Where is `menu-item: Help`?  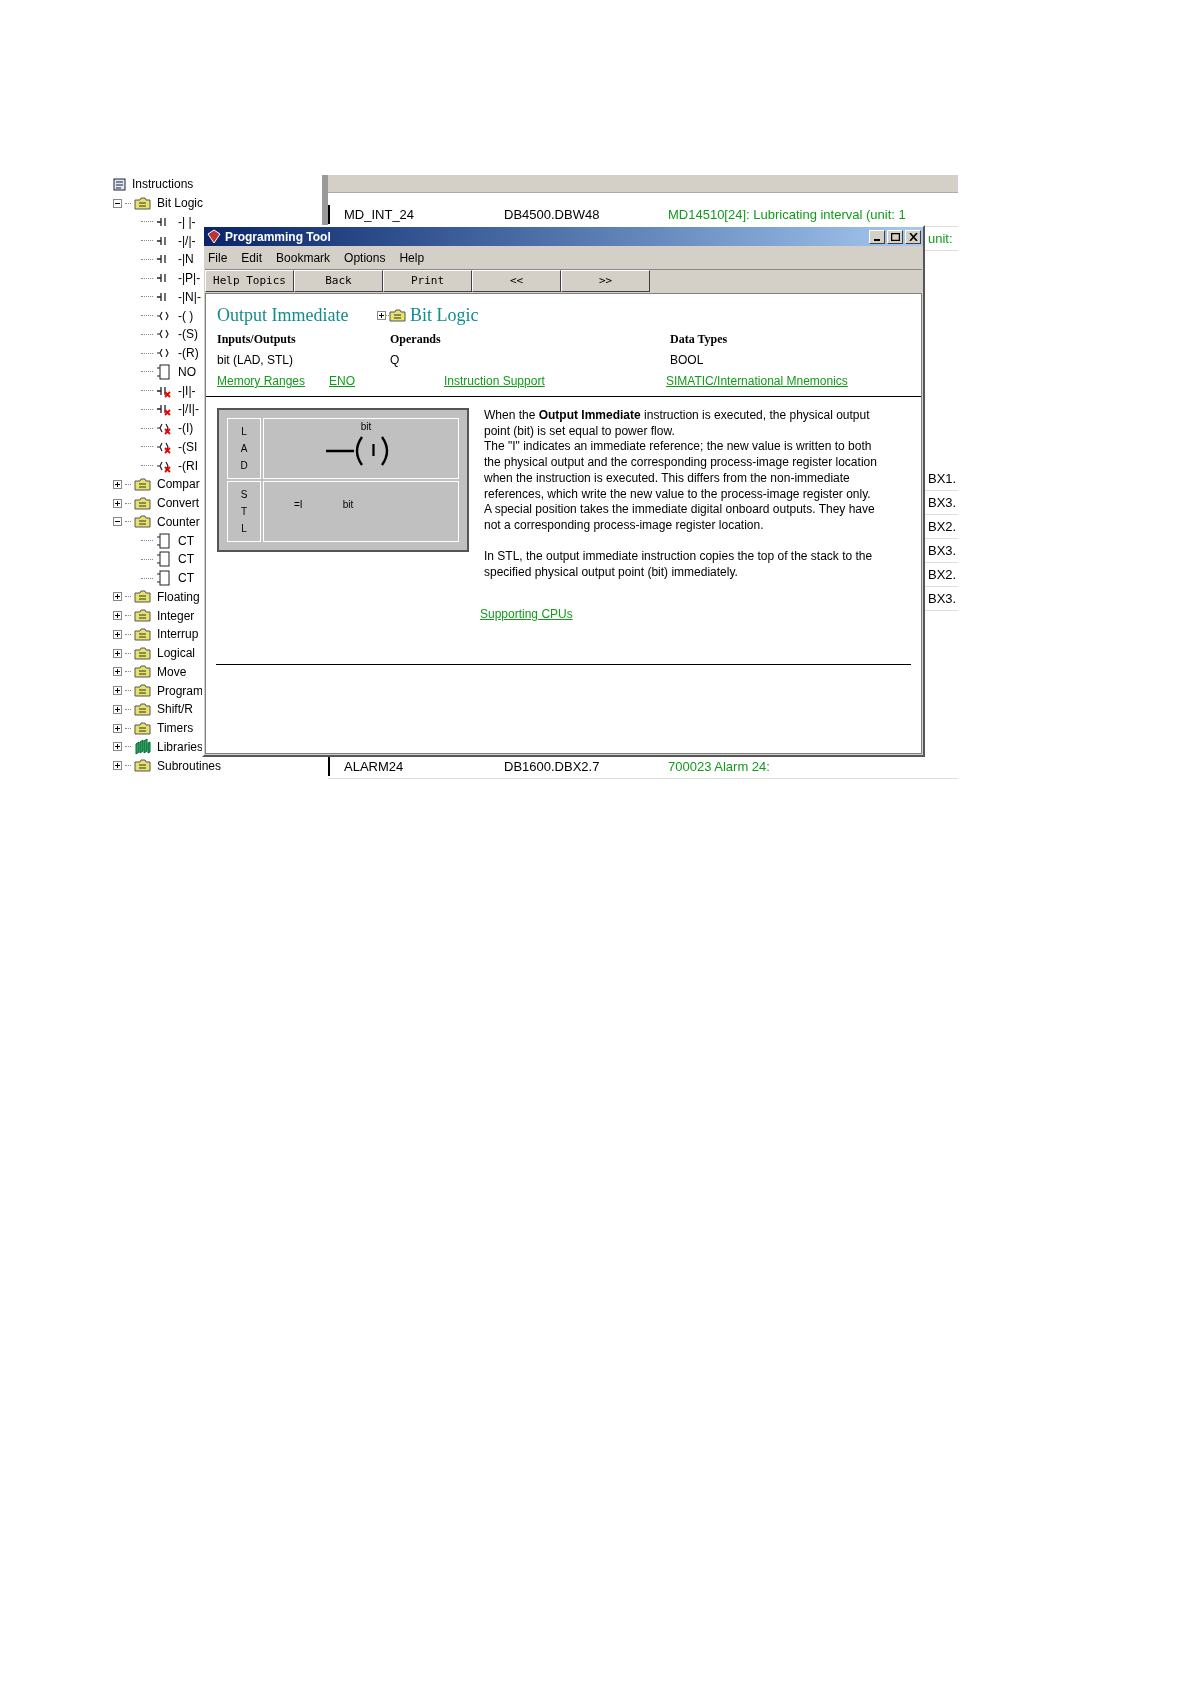 menu-item: Help is located at coordinates (412, 257).